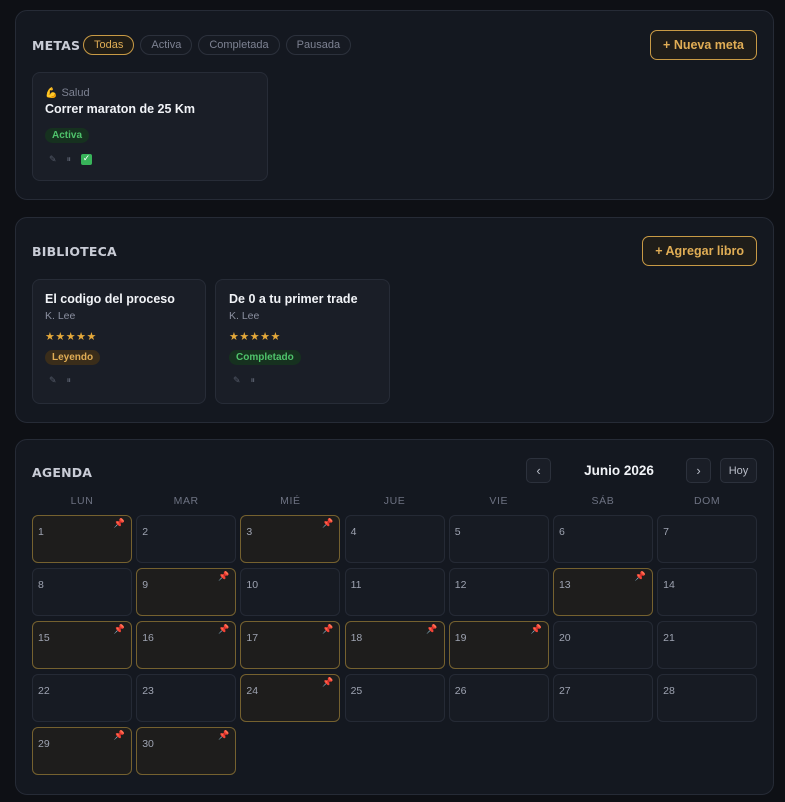 This screenshot has width=785, height=802. Describe the element at coordinates (356, 585) in the screenshot. I see `day-number: 11` at that location.